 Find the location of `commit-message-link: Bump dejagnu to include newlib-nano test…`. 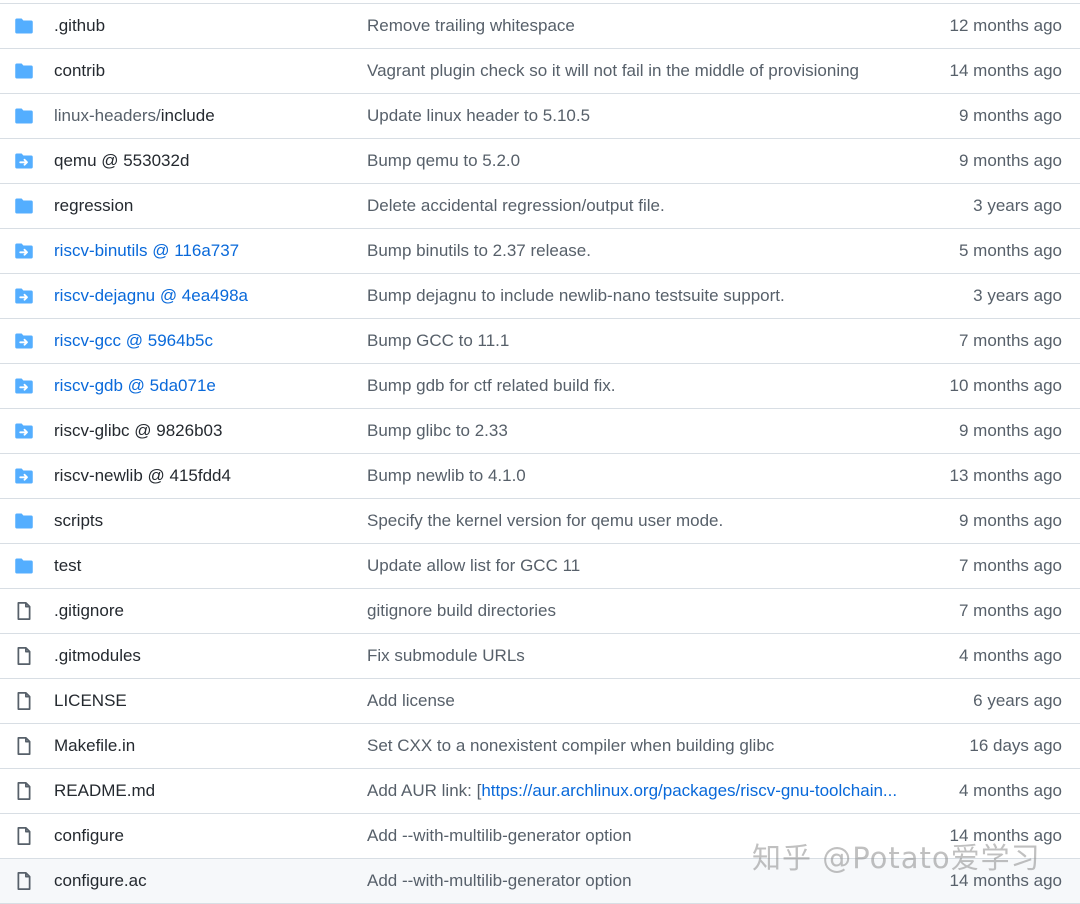

commit-message-link: Bump dejagnu to include newlib-nano test… is located at coordinates (576, 296).